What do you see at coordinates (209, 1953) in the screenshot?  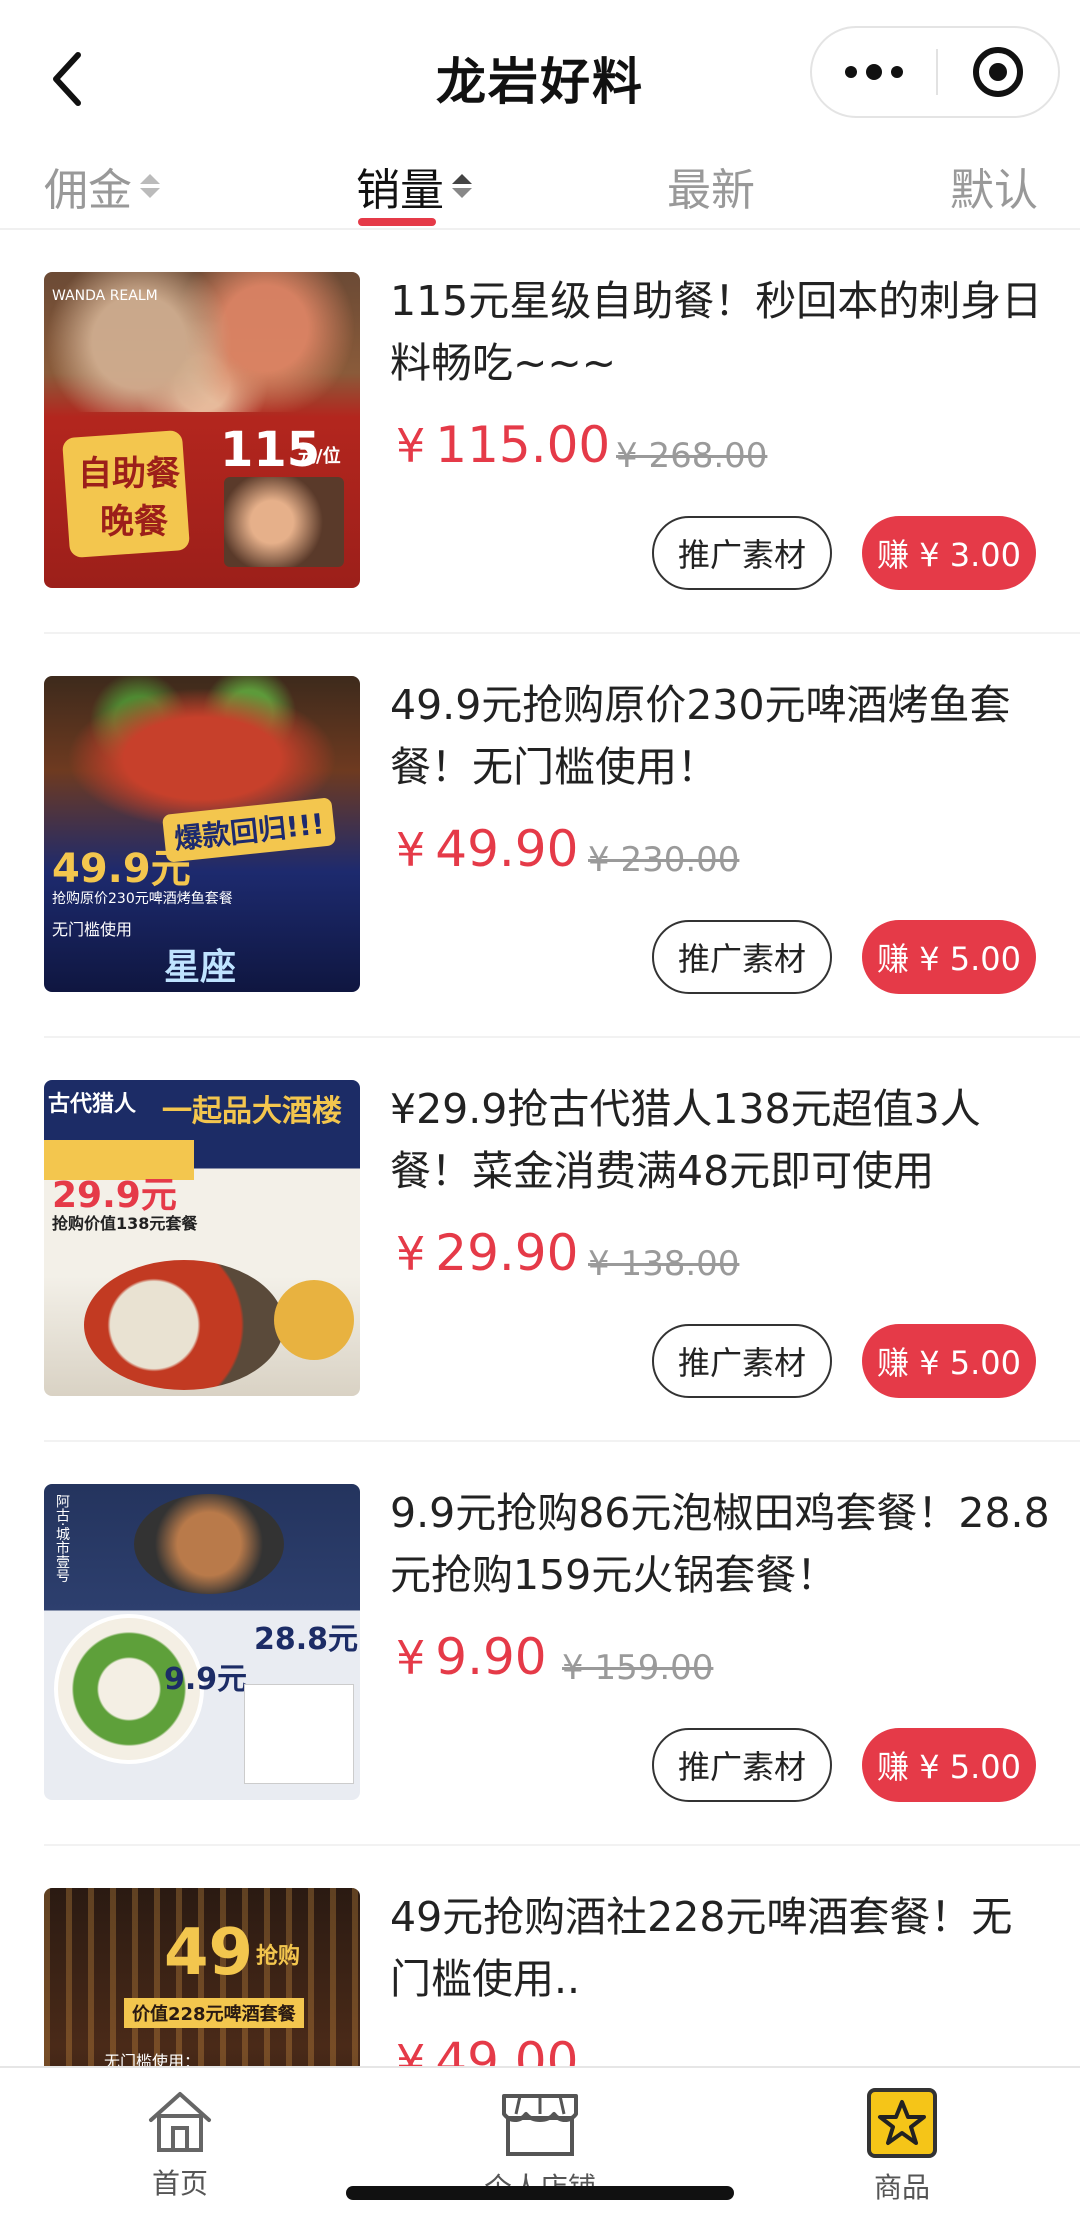 I see `thumb-price: 49` at bounding box center [209, 1953].